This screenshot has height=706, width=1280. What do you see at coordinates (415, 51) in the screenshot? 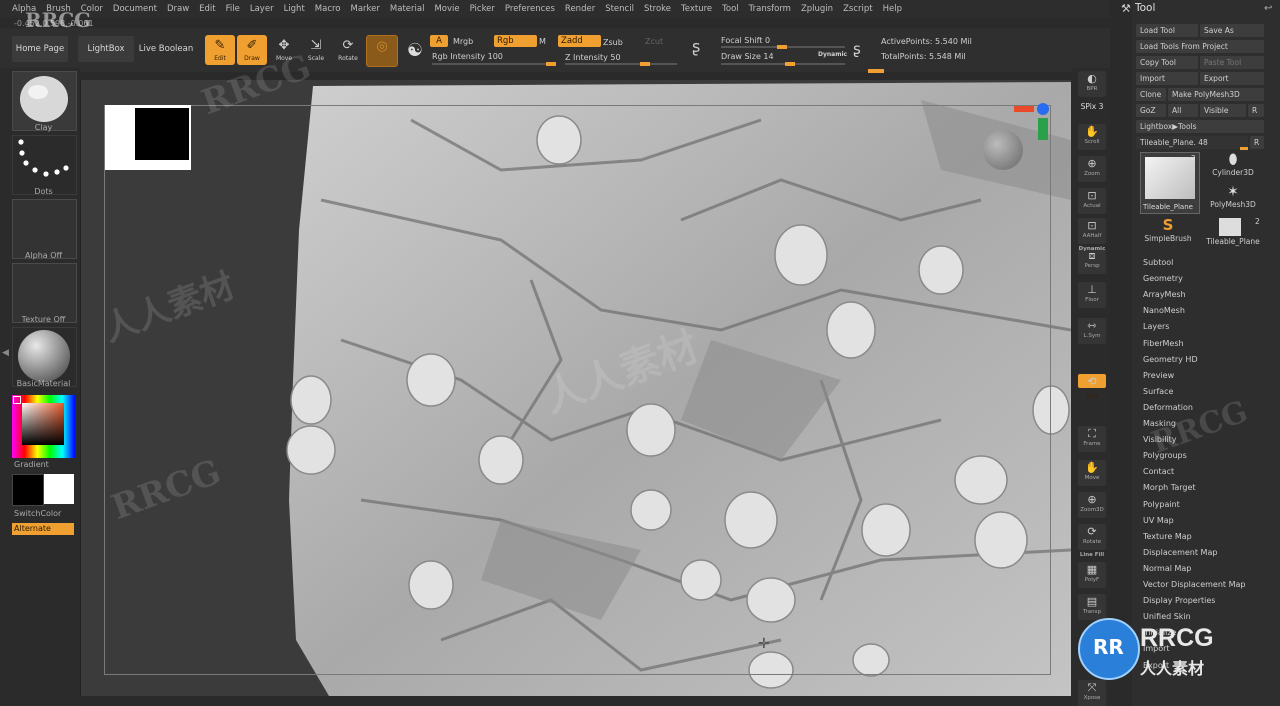
I see `color-mode-icon: ☯` at bounding box center [415, 51].